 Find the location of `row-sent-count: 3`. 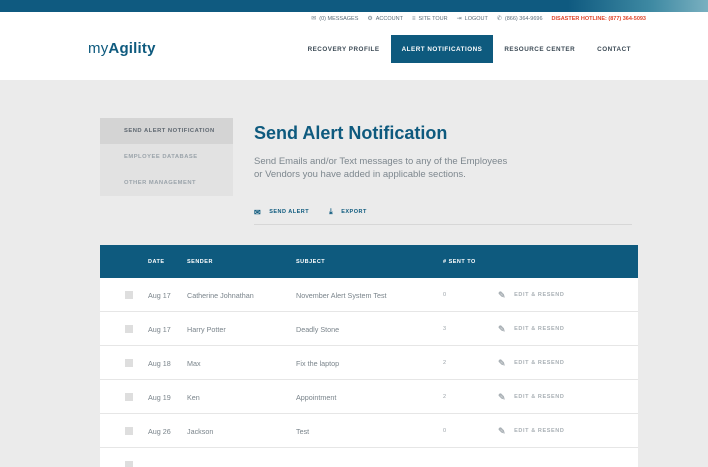

row-sent-count: 3 is located at coordinates (445, 329).